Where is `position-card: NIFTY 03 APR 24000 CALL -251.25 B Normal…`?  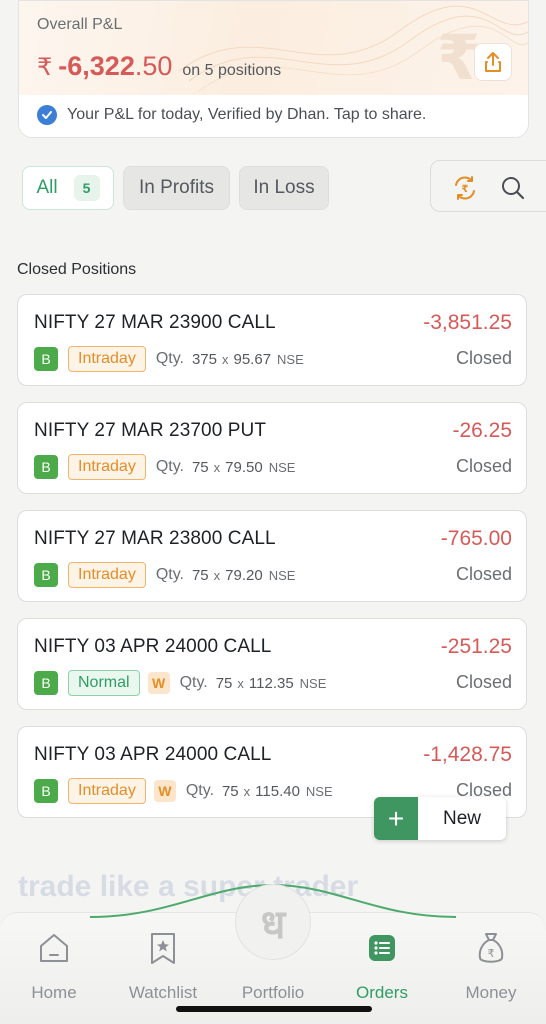
position-card: NIFTY 03 APR 24000 CALL -251.25 B Normal… is located at coordinates (272, 664).